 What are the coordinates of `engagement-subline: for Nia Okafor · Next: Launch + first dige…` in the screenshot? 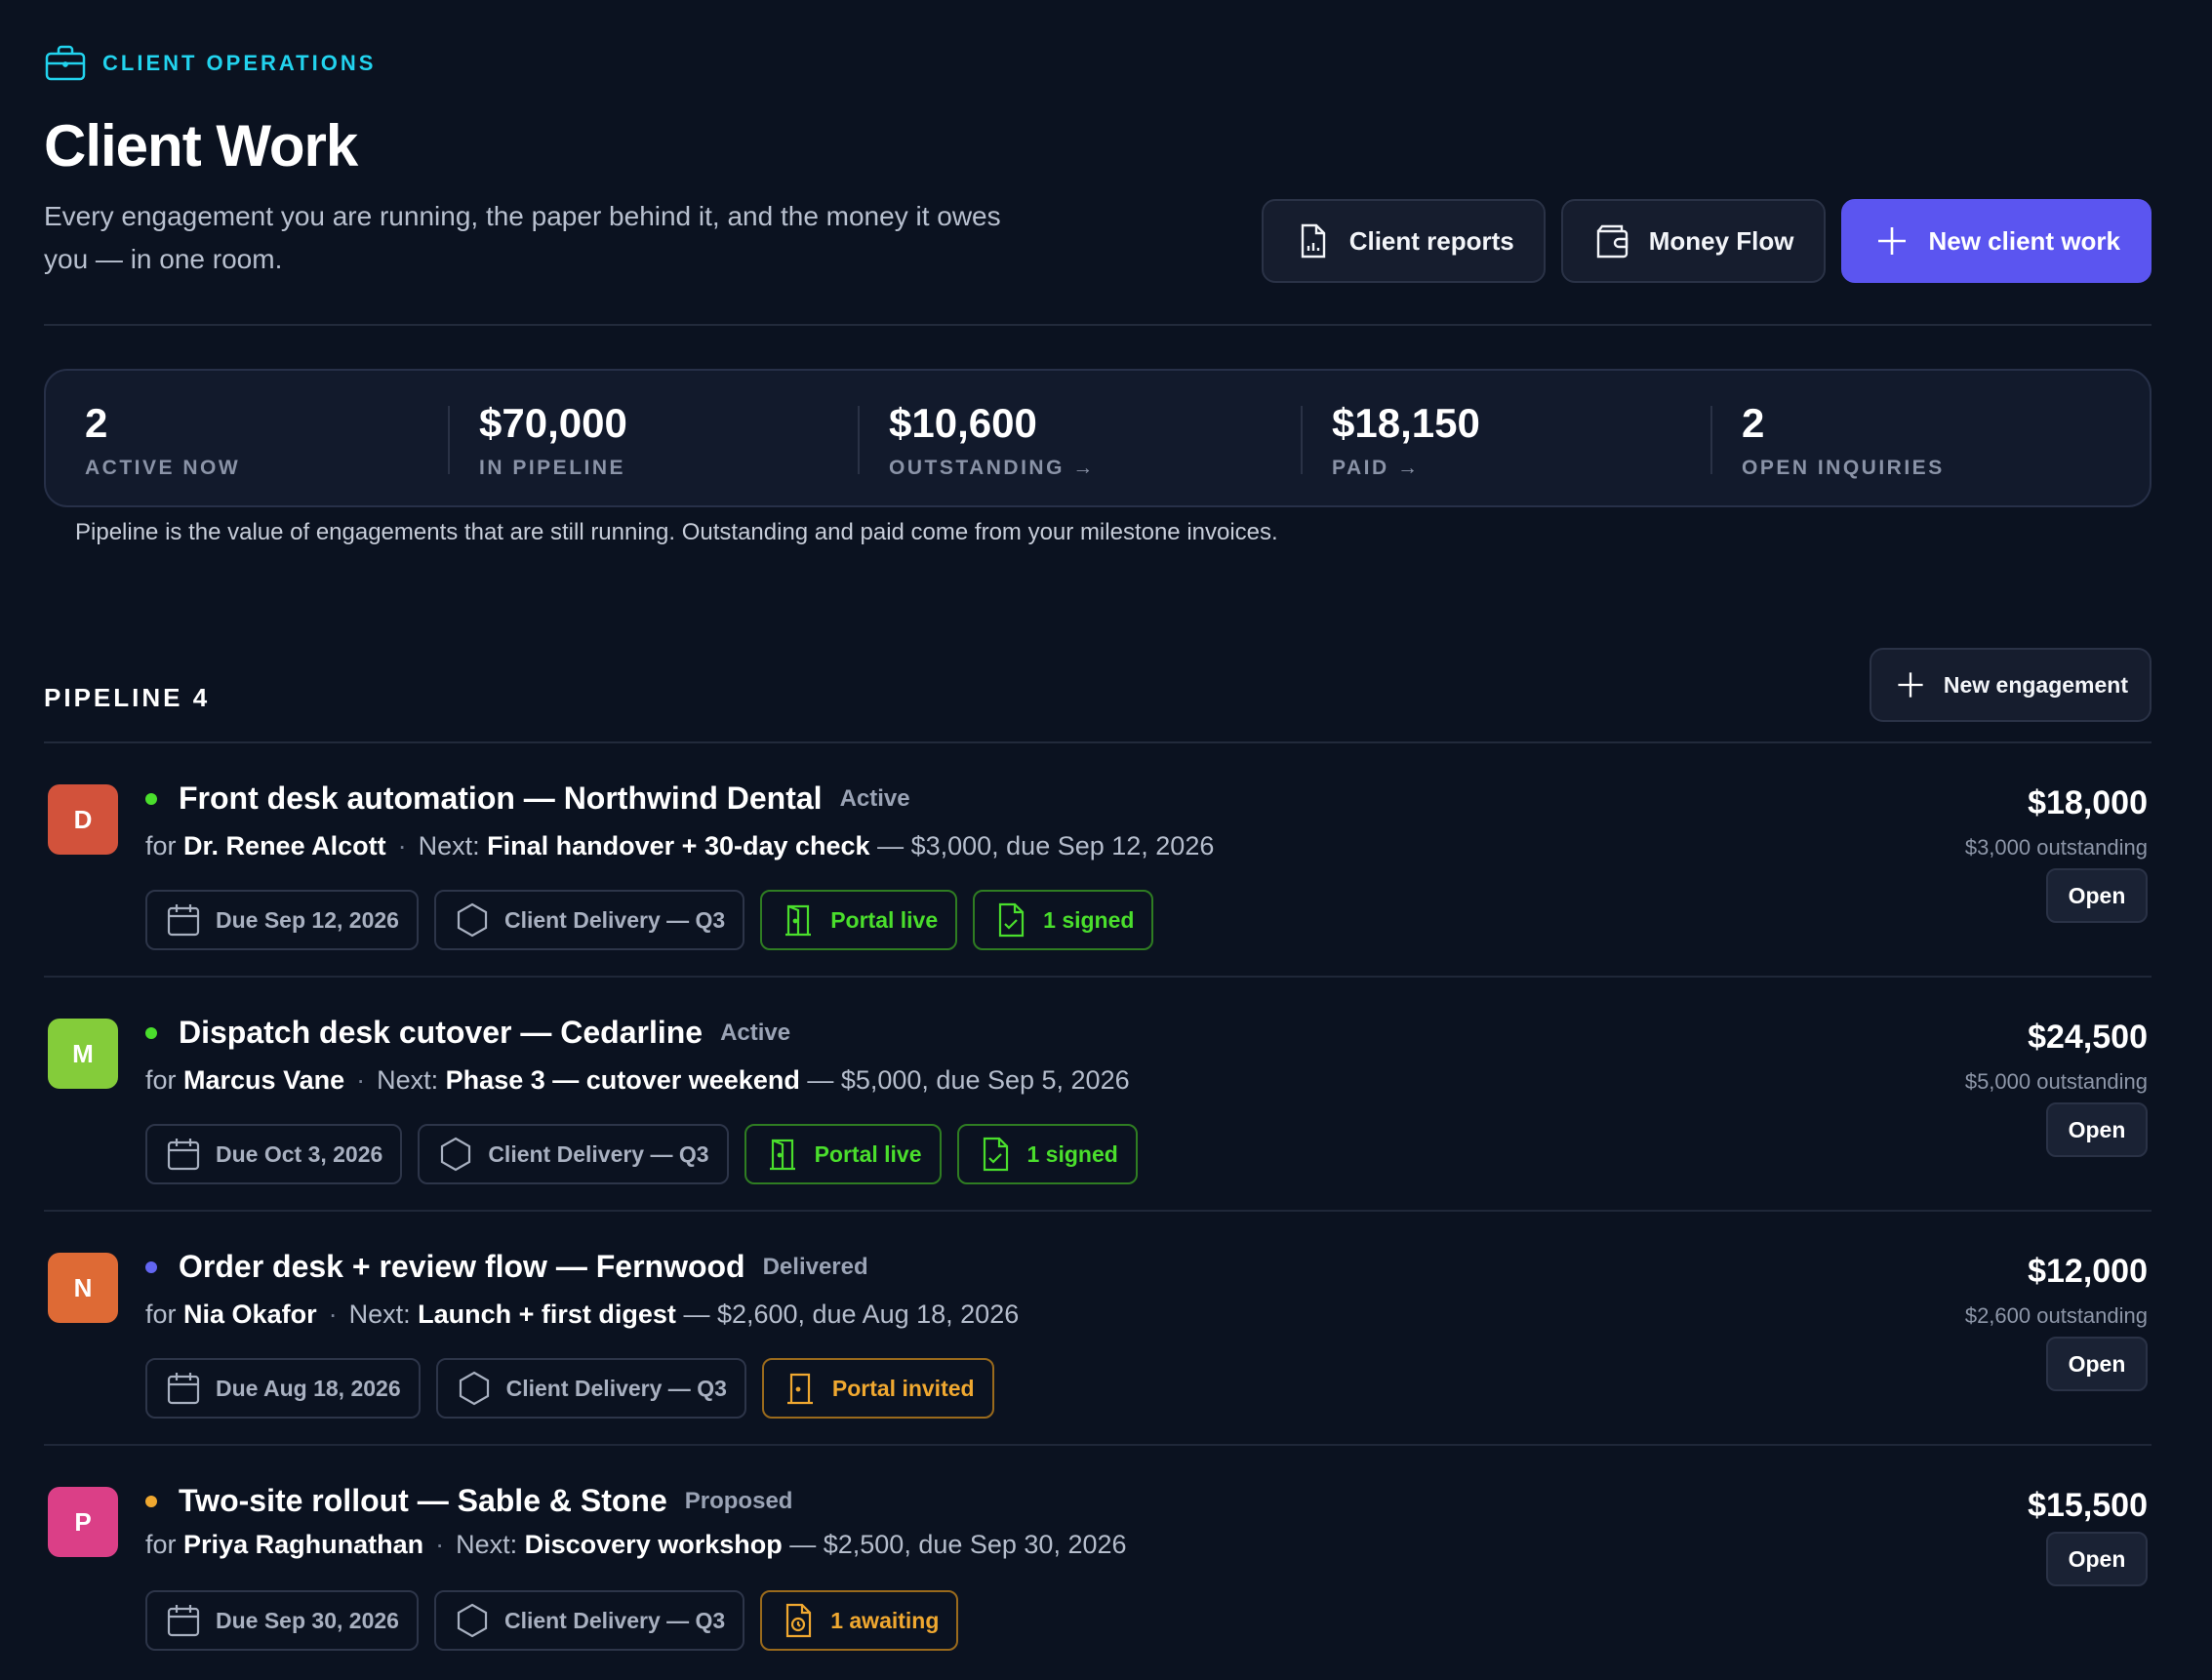 It's located at (582, 1314).